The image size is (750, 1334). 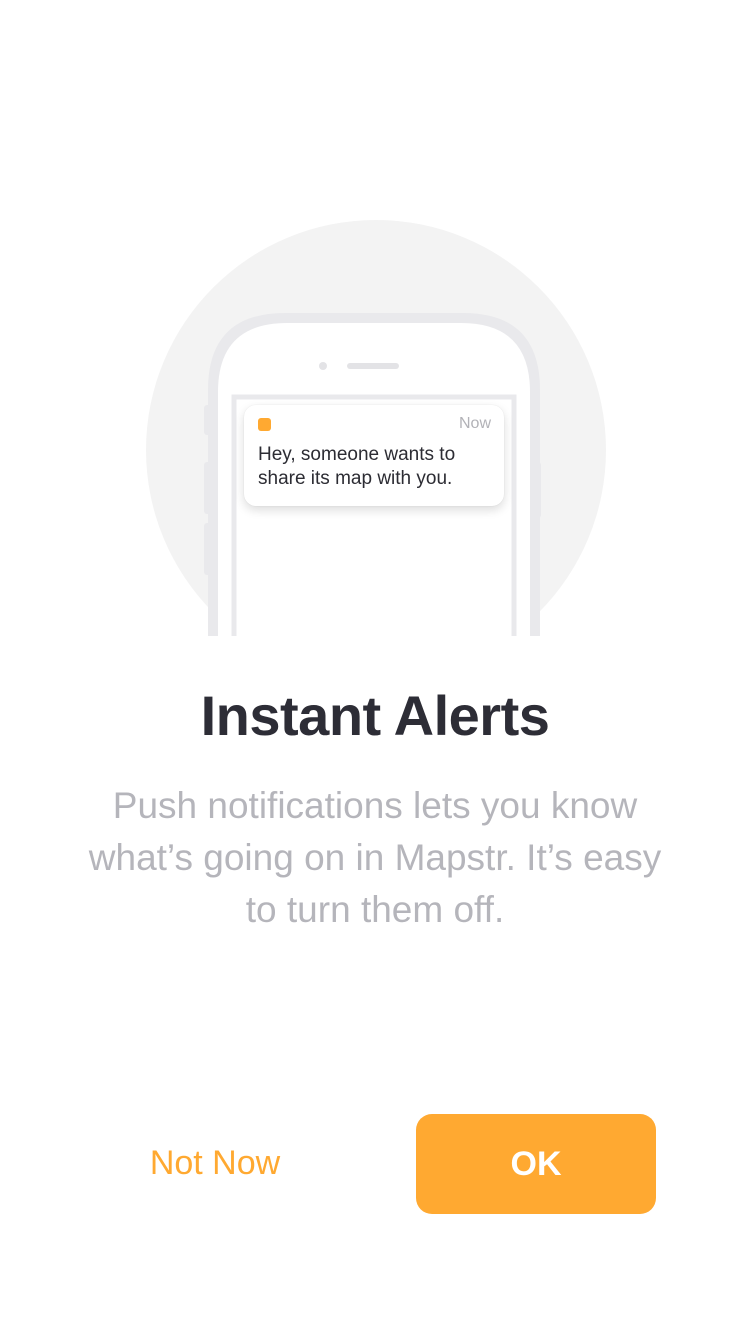 What do you see at coordinates (323, 366) in the screenshot?
I see `phone-camera` at bounding box center [323, 366].